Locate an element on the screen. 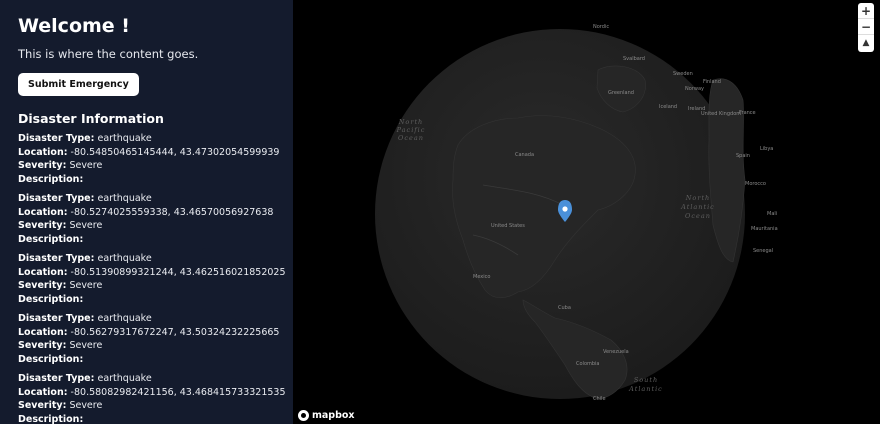 The image size is (880, 424). north-atlantic-label: North Atlantic Ocean is located at coordinates (697, 207).